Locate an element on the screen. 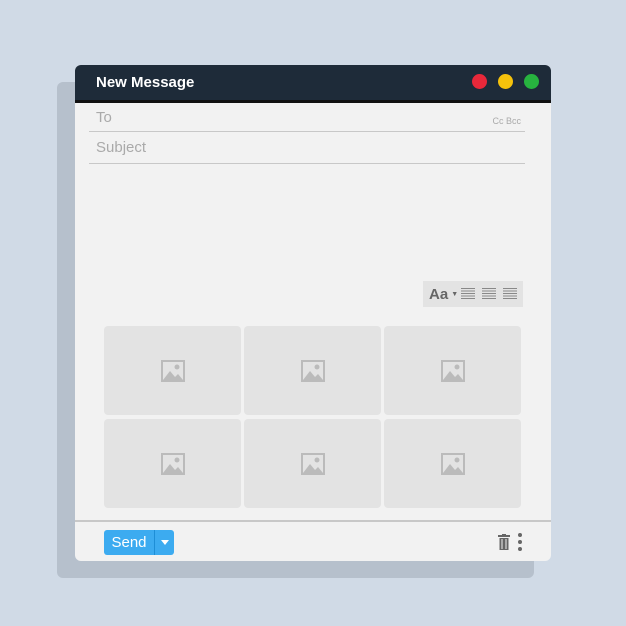 This screenshot has width=626, height=626. more-vertical-icon is located at coordinates (520, 542).